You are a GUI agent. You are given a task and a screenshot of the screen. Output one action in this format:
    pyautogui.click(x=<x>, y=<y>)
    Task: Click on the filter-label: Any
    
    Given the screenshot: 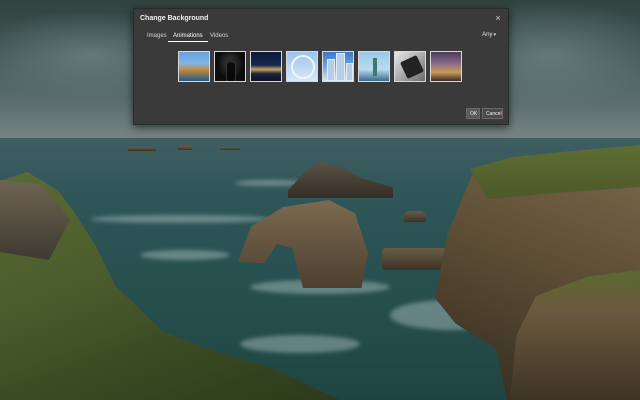 What is the action you would take?
    pyautogui.click(x=487, y=35)
    